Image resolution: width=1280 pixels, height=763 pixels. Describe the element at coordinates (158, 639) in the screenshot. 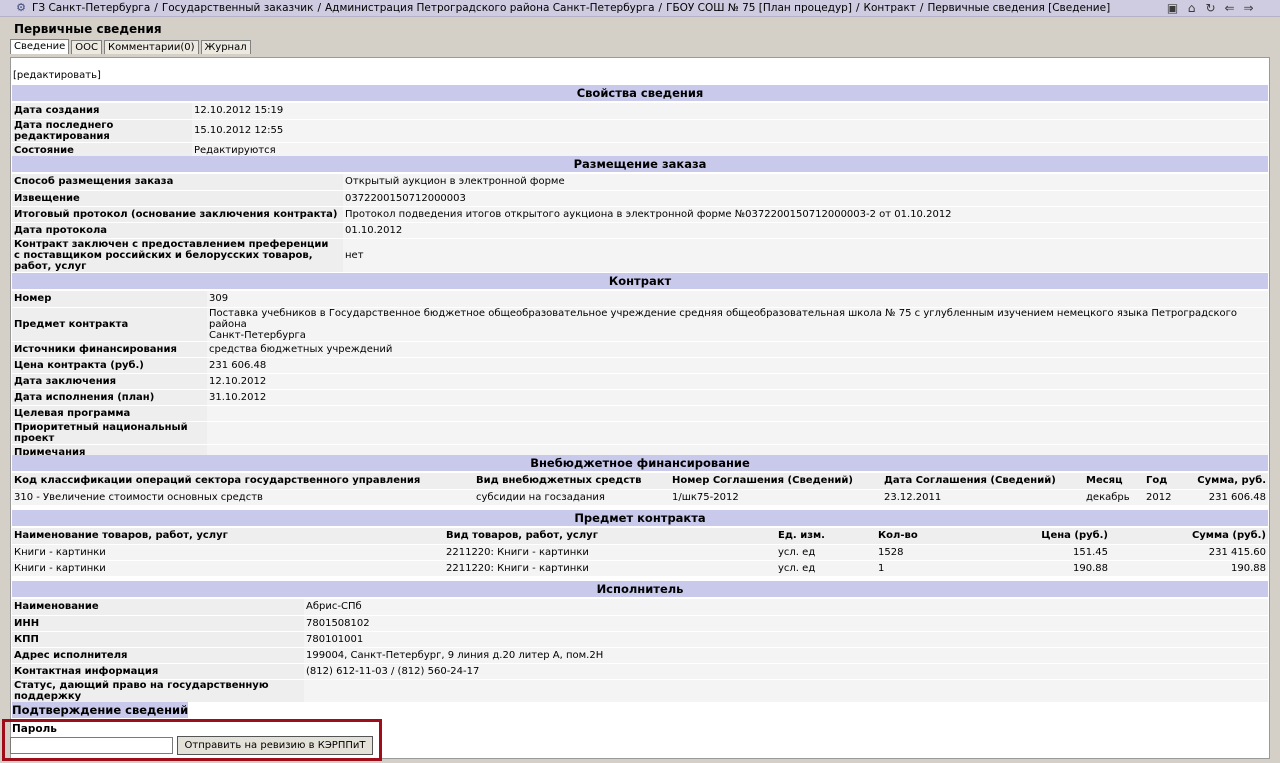

I see `row-label: КПП` at that location.